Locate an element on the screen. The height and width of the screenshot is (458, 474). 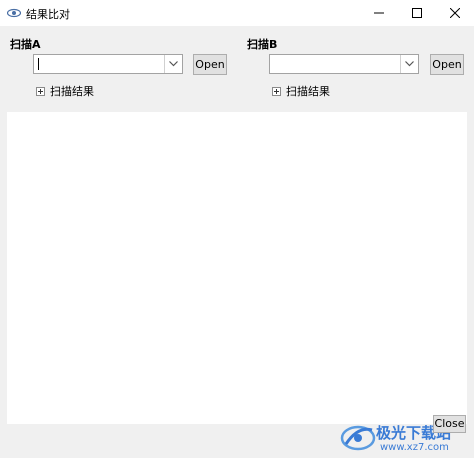
maximize-icon is located at coordinates (417, 13).